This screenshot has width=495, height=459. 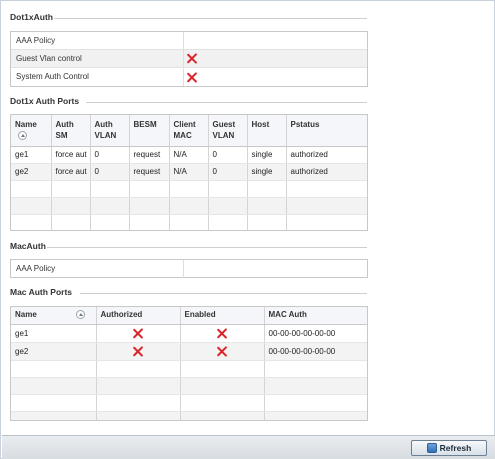 What do you see at coordinates (326, 131) in the screenshot?
I see `column-header-pstatus: Pstatus` at bounding box center [326, 131].